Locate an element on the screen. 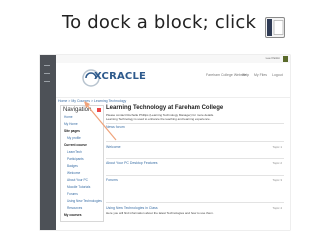 The image size is (320, 240). site-logo-text: XCRACLE is located at coordinates (120, 76).